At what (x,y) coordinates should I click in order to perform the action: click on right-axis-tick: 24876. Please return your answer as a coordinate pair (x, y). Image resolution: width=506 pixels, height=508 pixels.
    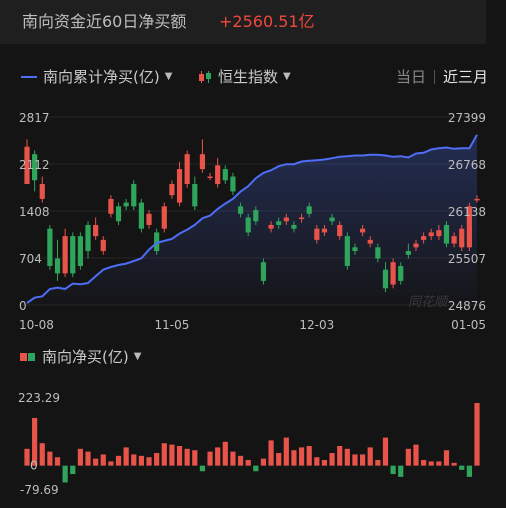
    Looking at the image, I should click on (467, 306).